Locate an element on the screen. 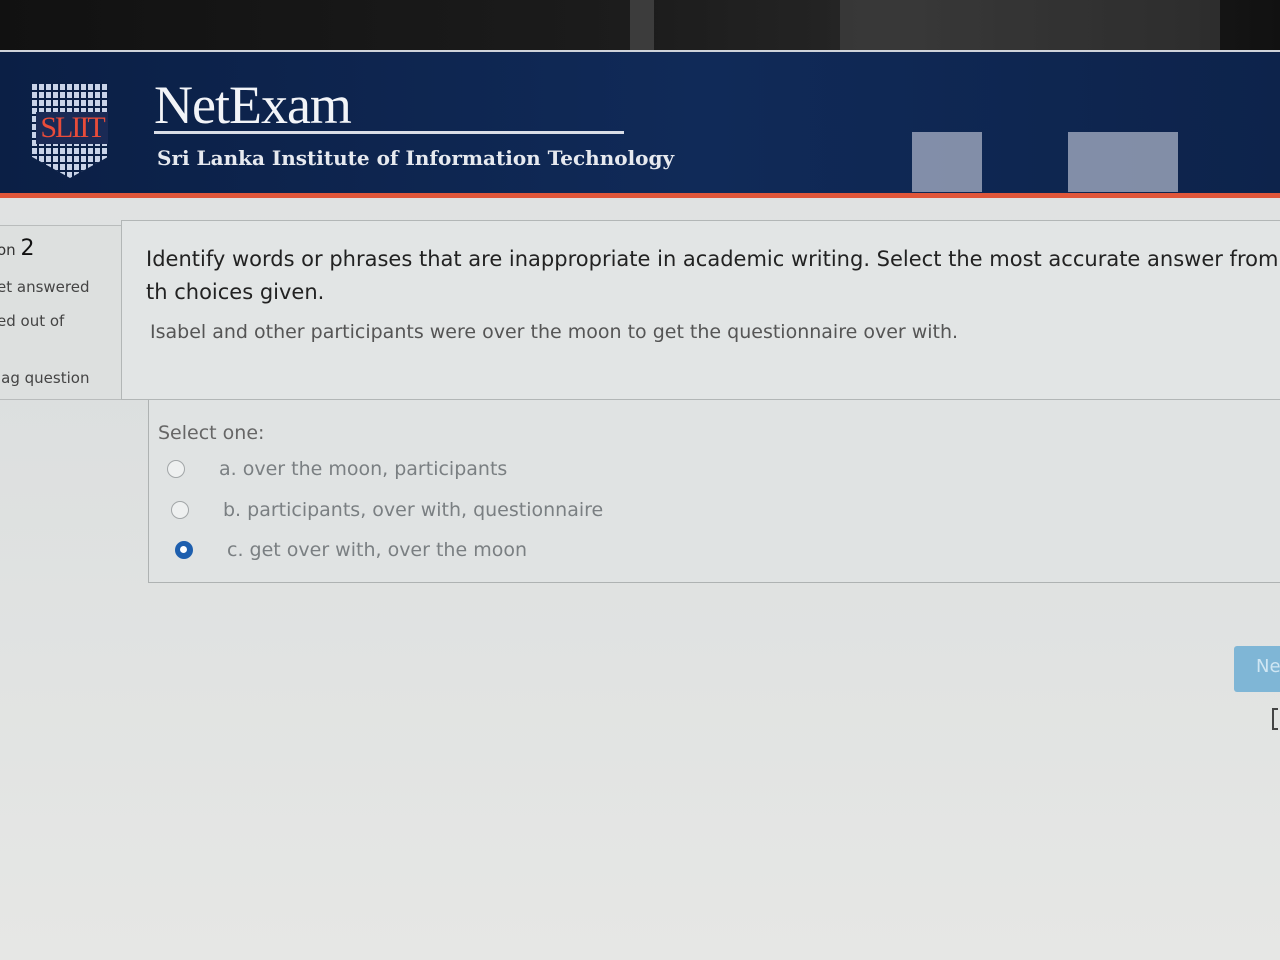 Image resolution: width=1280 pixels, height=960 pixels. question-number-prefix: on is located at coordinates (8, 250).